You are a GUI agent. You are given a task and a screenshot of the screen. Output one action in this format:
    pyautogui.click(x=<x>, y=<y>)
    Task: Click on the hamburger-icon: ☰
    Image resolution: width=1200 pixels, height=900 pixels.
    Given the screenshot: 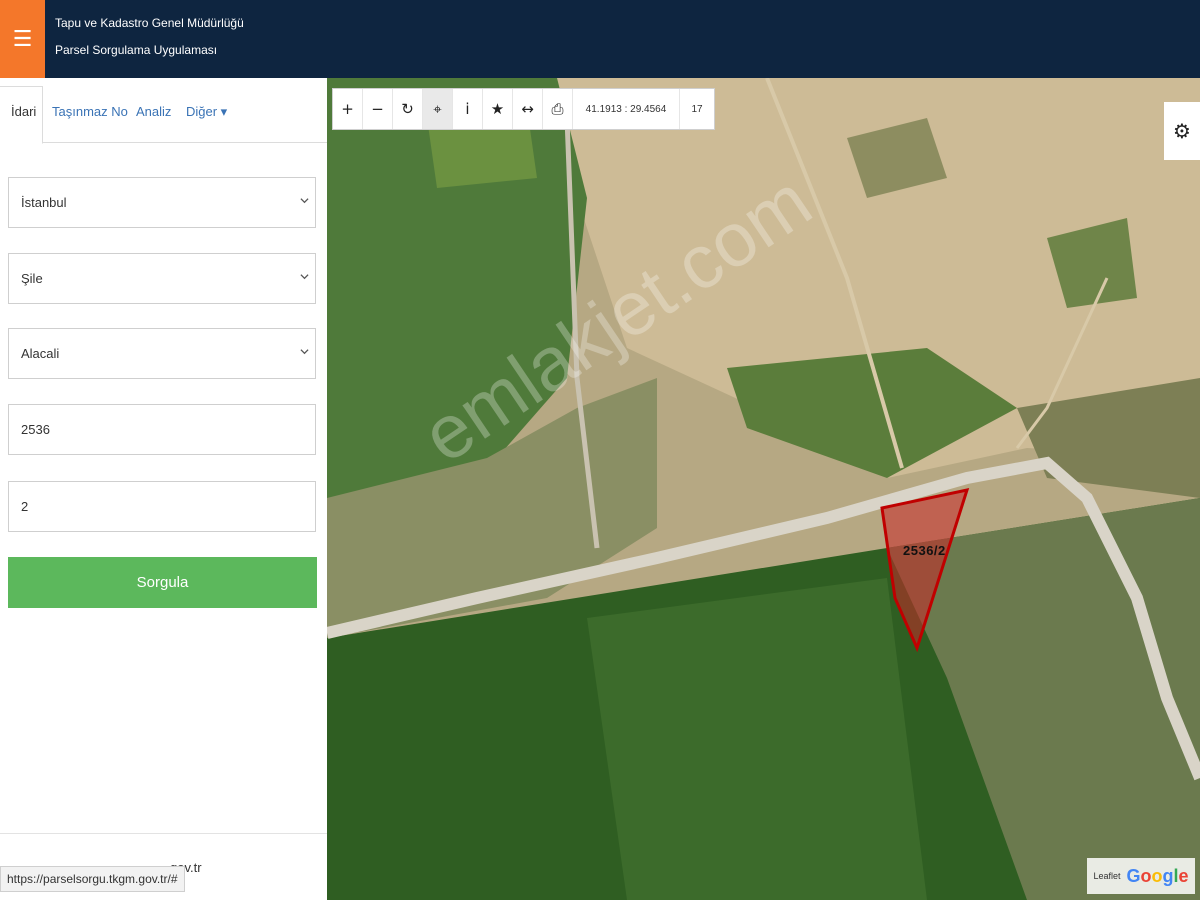 What is the action you would take?
    pyautogui.click(x=22, y=39)
    